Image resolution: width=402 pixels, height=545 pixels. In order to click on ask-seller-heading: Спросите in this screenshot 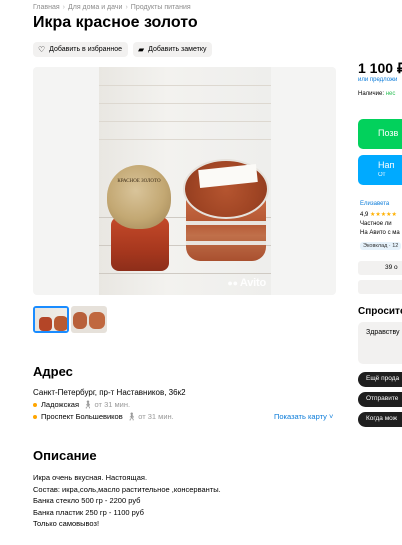, I will do `click(380, 311)`.